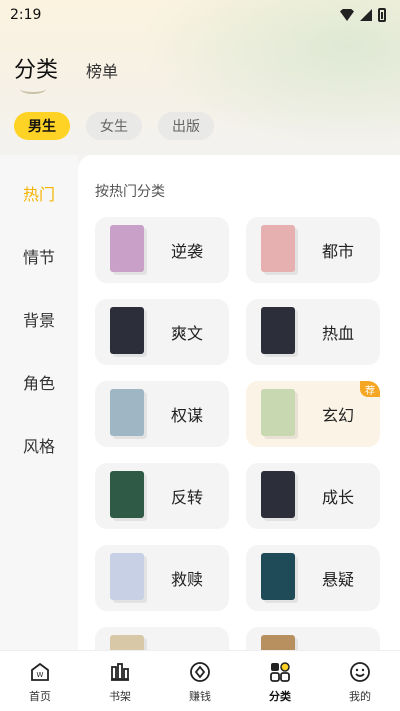 The image size is (400, 711). Describe the element at coordinates (382, 15) in the screenshot. I see `battery-icon` at that location.